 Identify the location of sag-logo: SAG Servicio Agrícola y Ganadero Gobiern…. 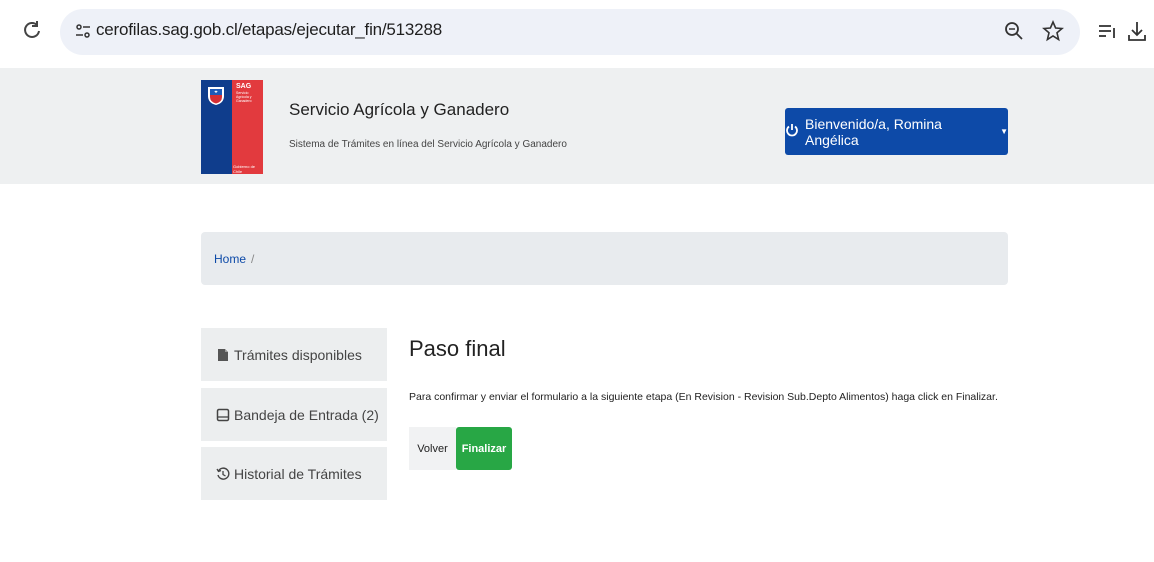
(232, 127).